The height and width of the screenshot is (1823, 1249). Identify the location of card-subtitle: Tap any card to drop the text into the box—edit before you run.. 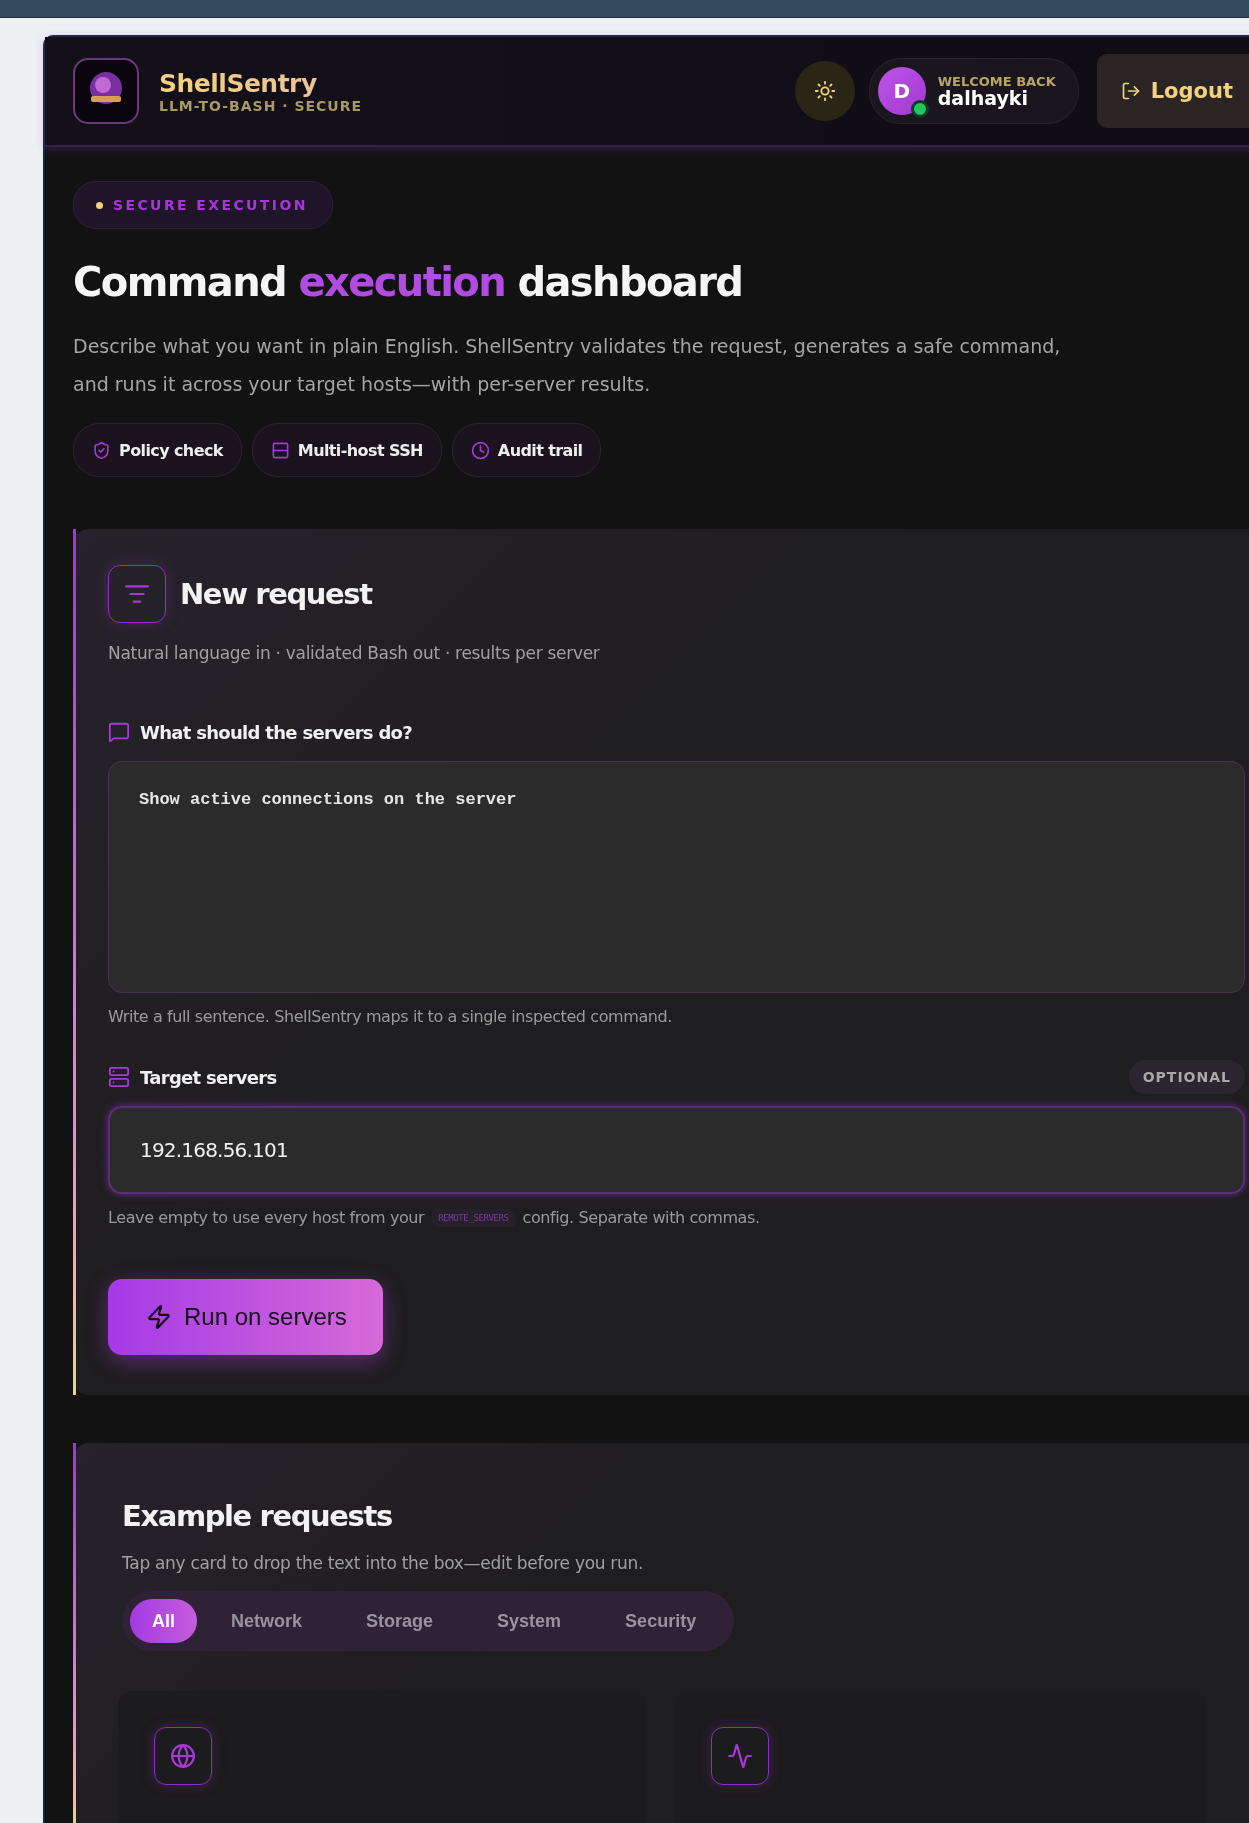
(383, 1563).